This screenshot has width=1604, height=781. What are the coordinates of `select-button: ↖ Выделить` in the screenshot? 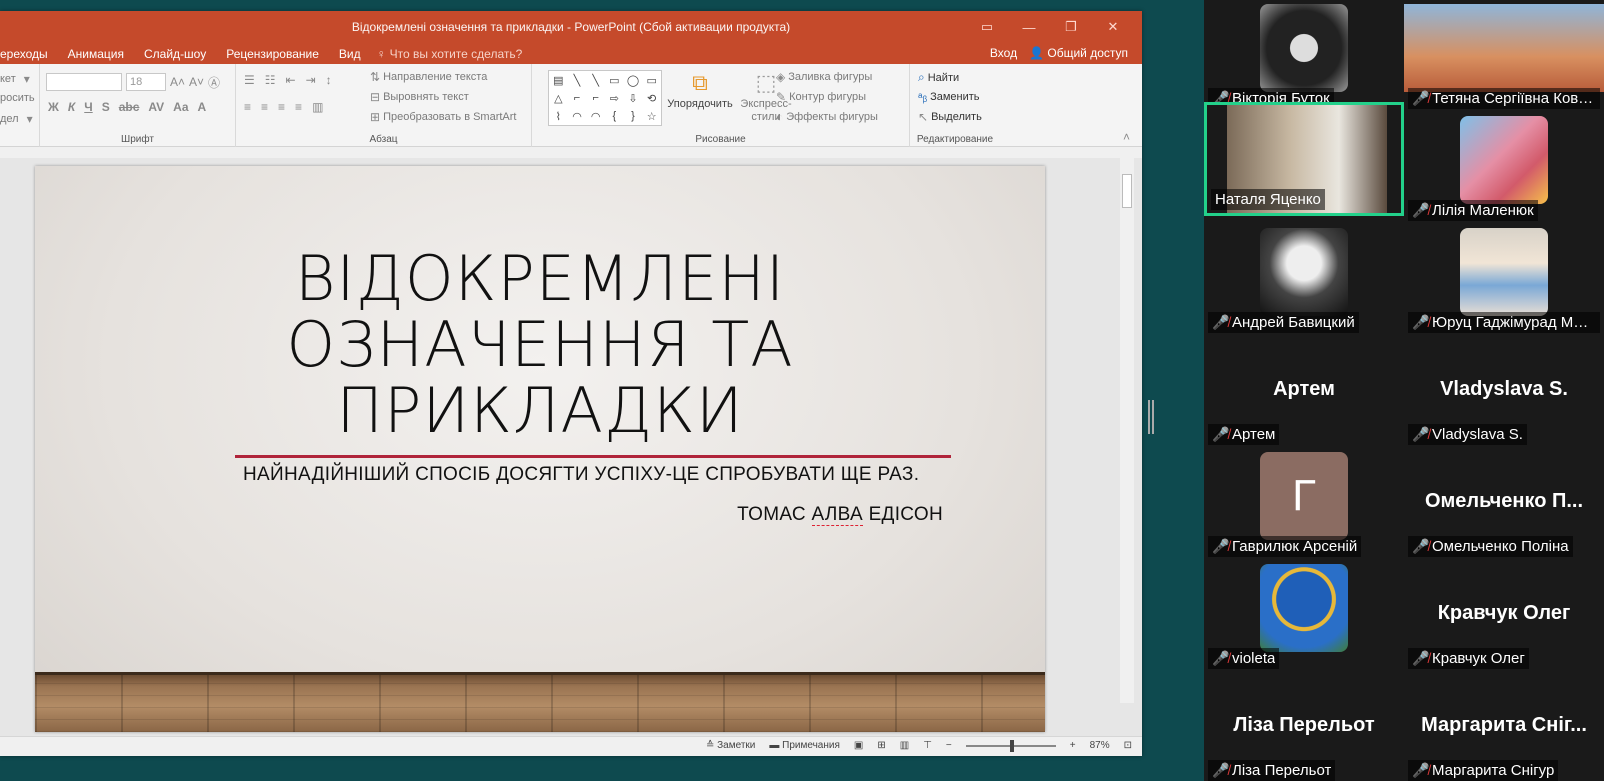 It's located at (950, 117).